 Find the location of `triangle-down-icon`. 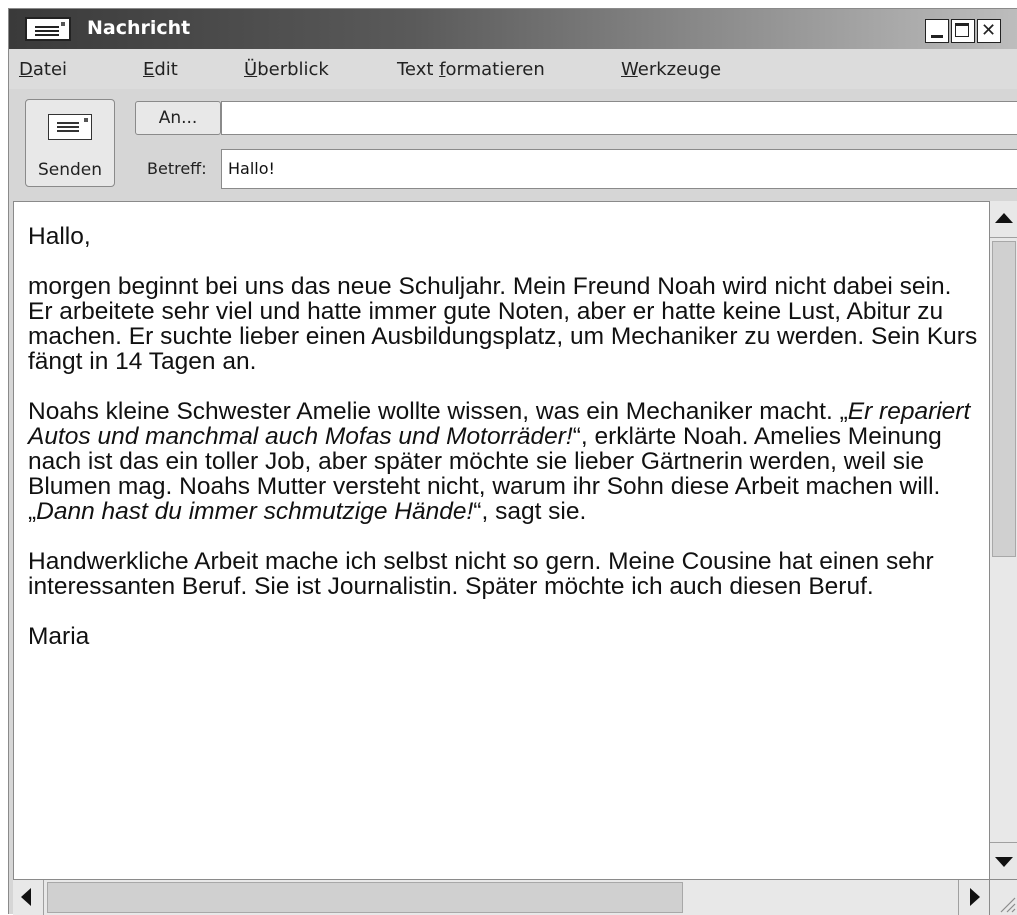

triangle-down-icon is located at coordinates (1004, 862).